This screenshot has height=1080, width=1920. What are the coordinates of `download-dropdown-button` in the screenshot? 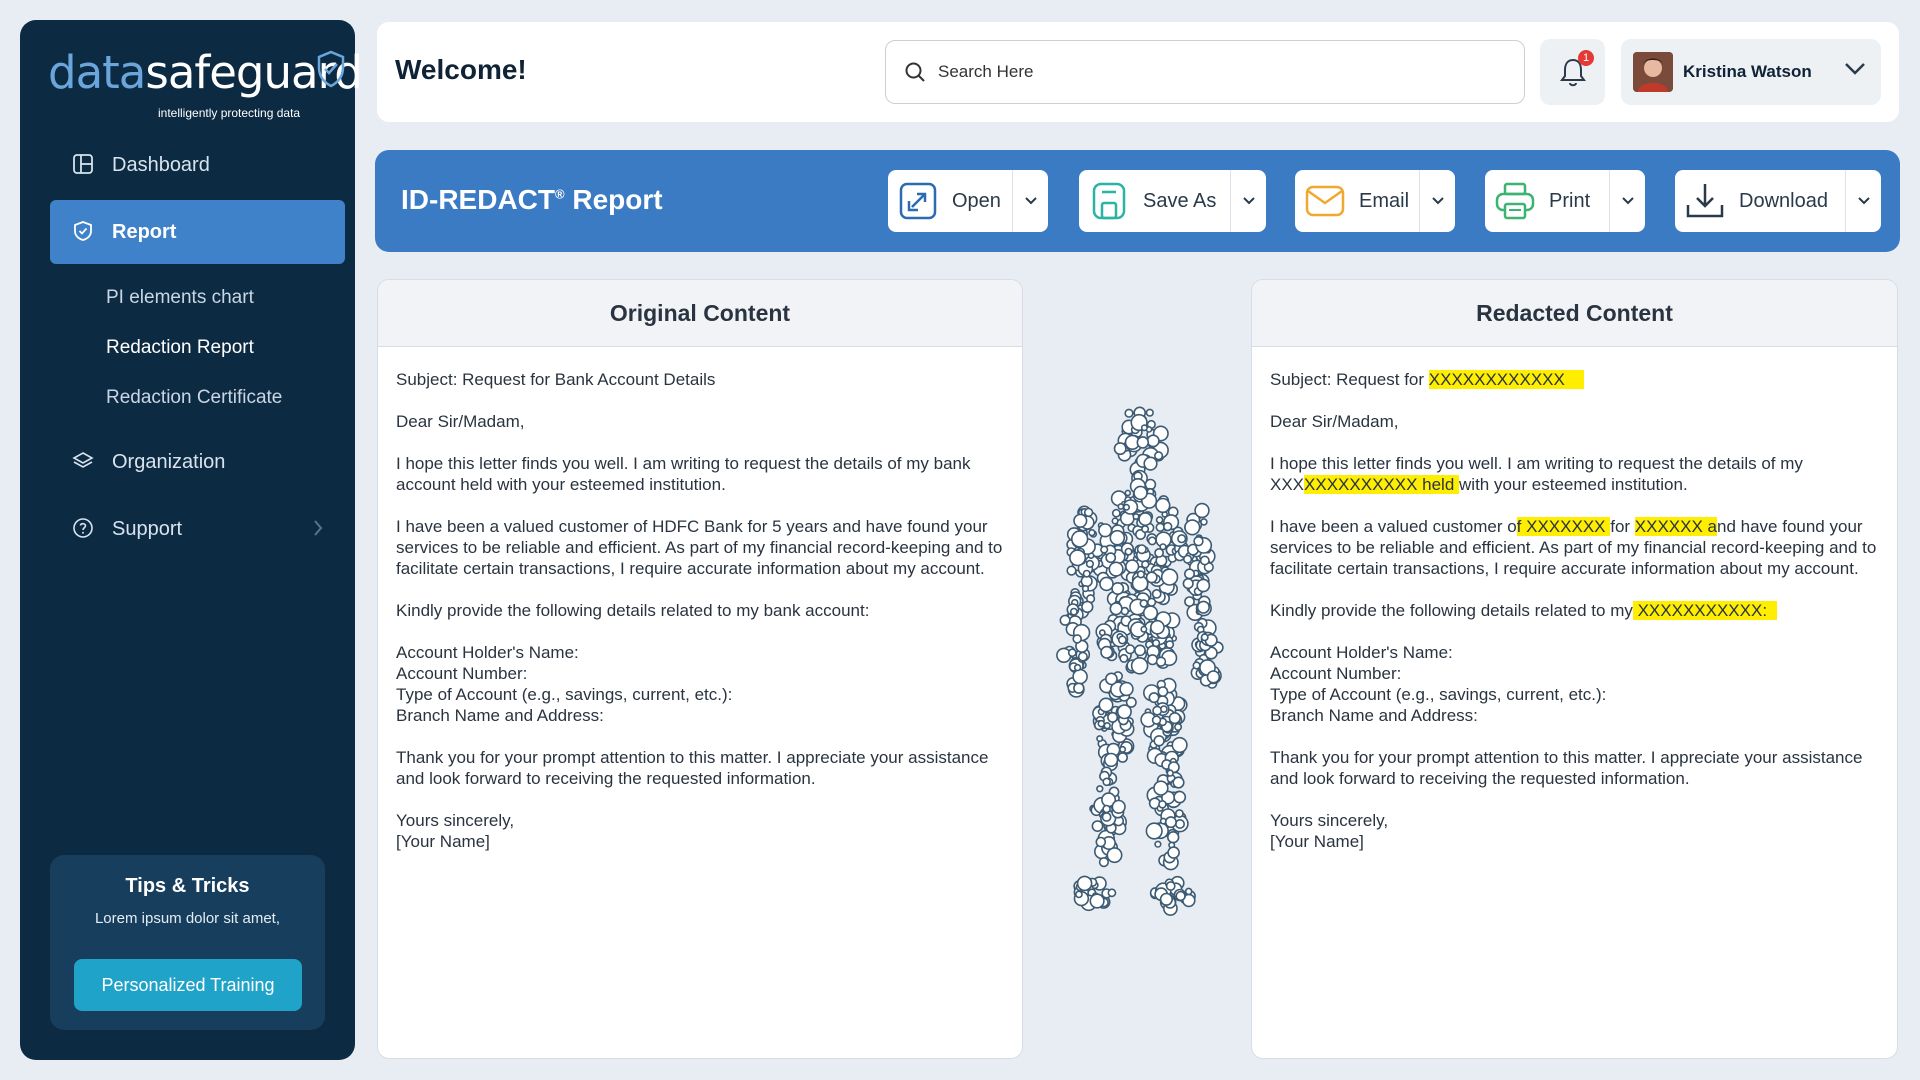 It's located at (1863, 201).